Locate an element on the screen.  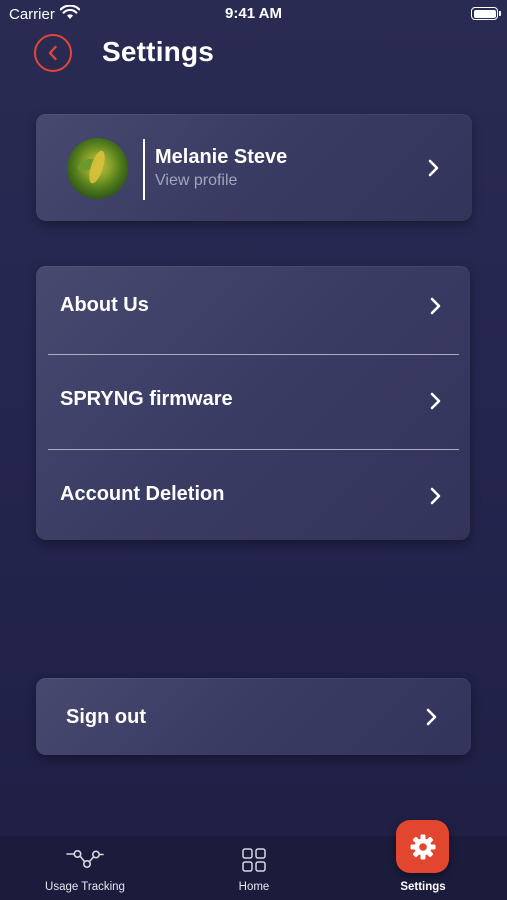
profile-card: Melanie Steve View profile is located at coordinates (254, 167).